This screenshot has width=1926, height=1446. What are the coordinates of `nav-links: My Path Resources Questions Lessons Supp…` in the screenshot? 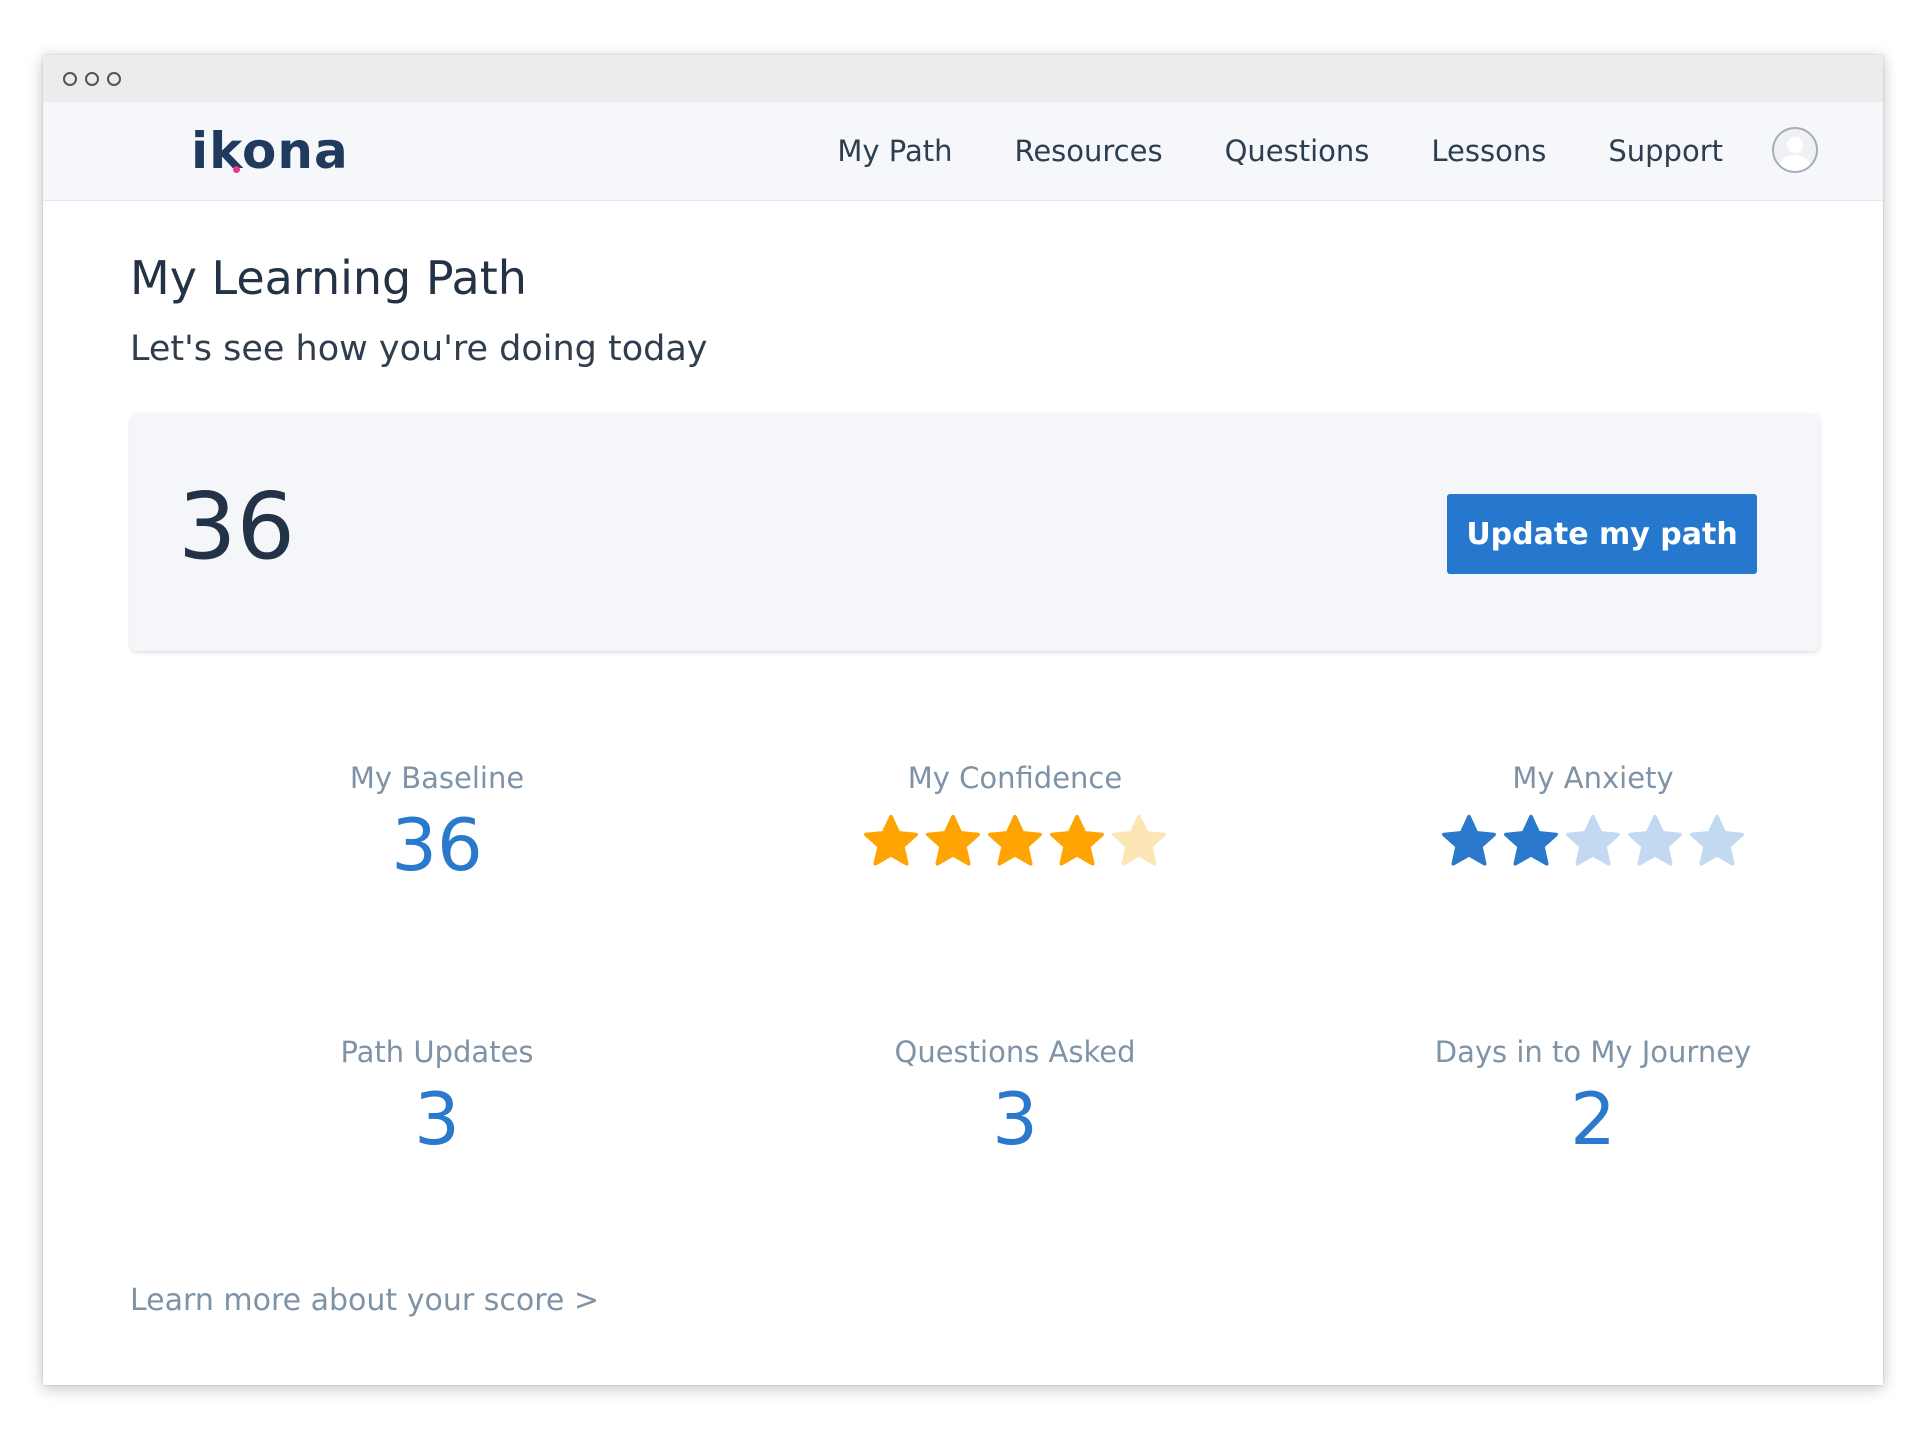 It's located at (1280, 151).